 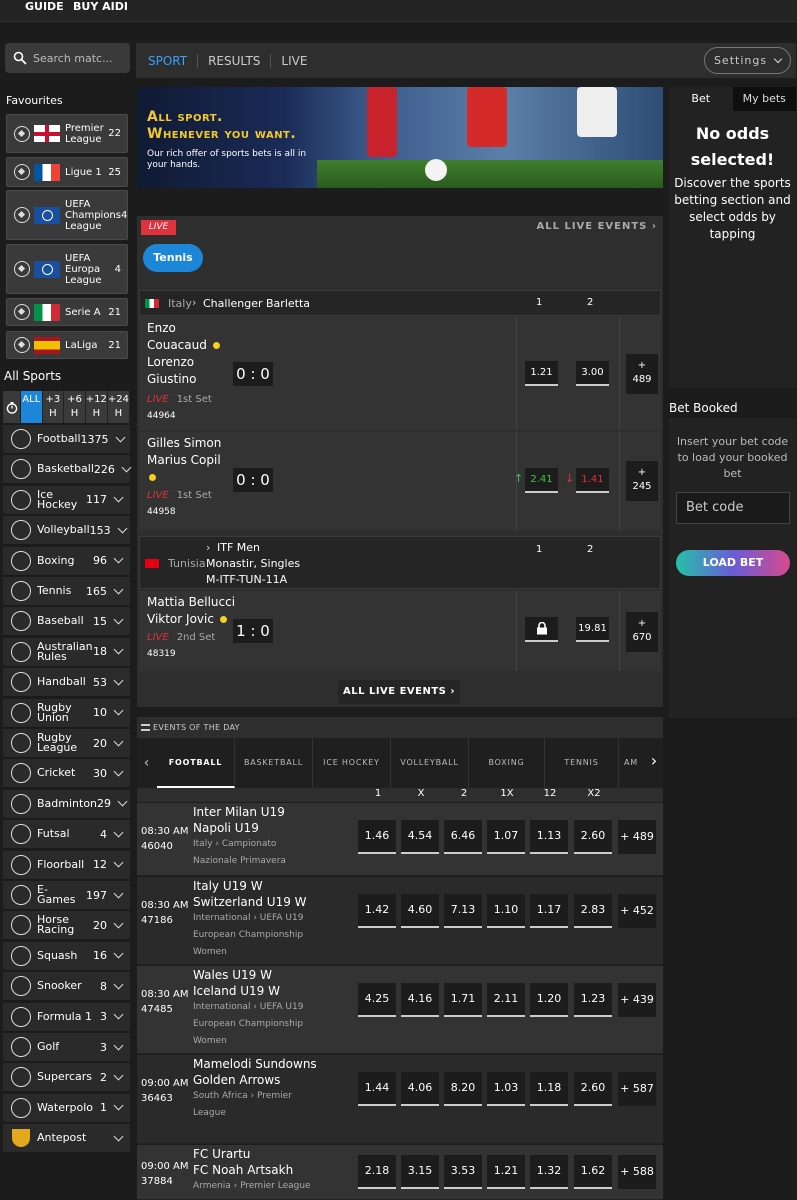 I want to click on odd-button: 4.54, so click(x=420, y=837).